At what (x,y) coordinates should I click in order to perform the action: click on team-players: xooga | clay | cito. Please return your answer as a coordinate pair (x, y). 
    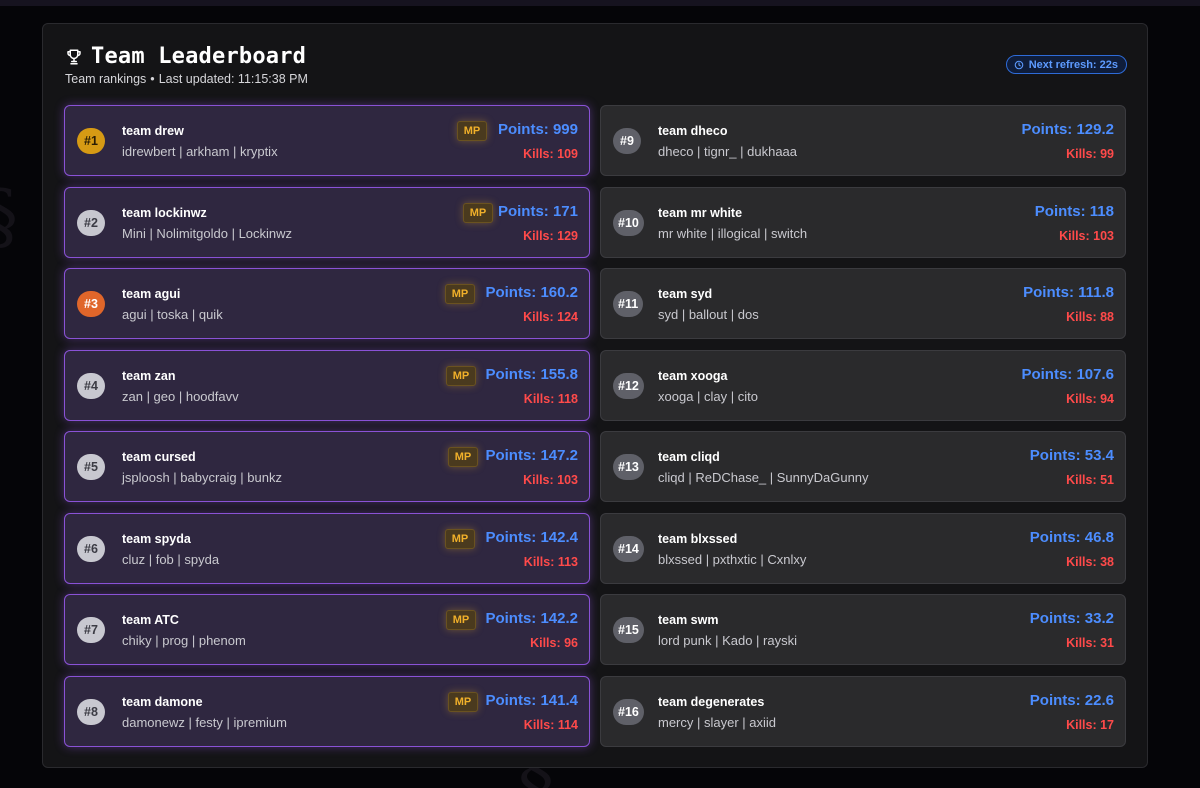
    Looking at the image, I should click on (708, 396).